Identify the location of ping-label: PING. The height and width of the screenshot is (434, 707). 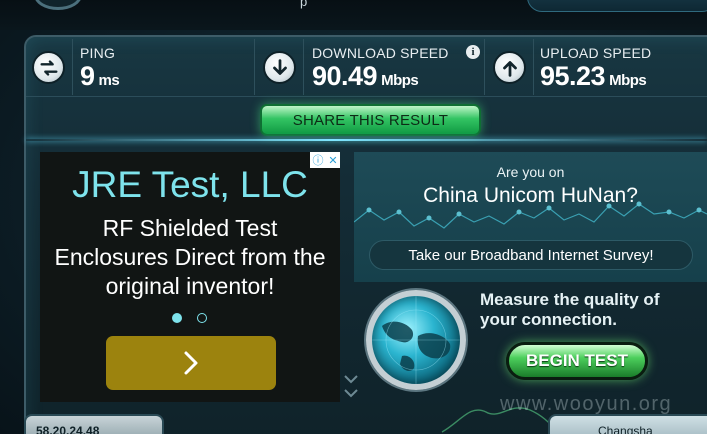
(98, 53).